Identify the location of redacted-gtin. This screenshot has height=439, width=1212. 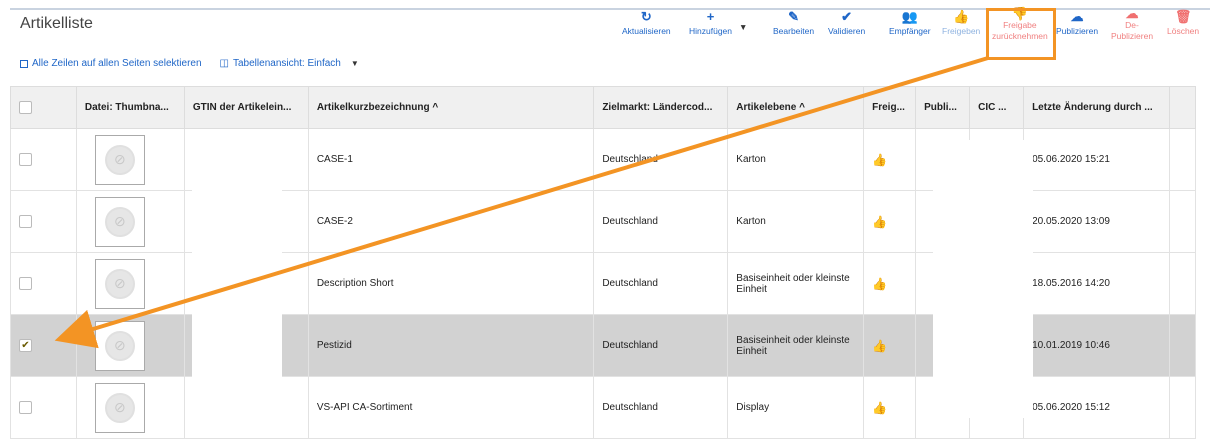
(237, 279).